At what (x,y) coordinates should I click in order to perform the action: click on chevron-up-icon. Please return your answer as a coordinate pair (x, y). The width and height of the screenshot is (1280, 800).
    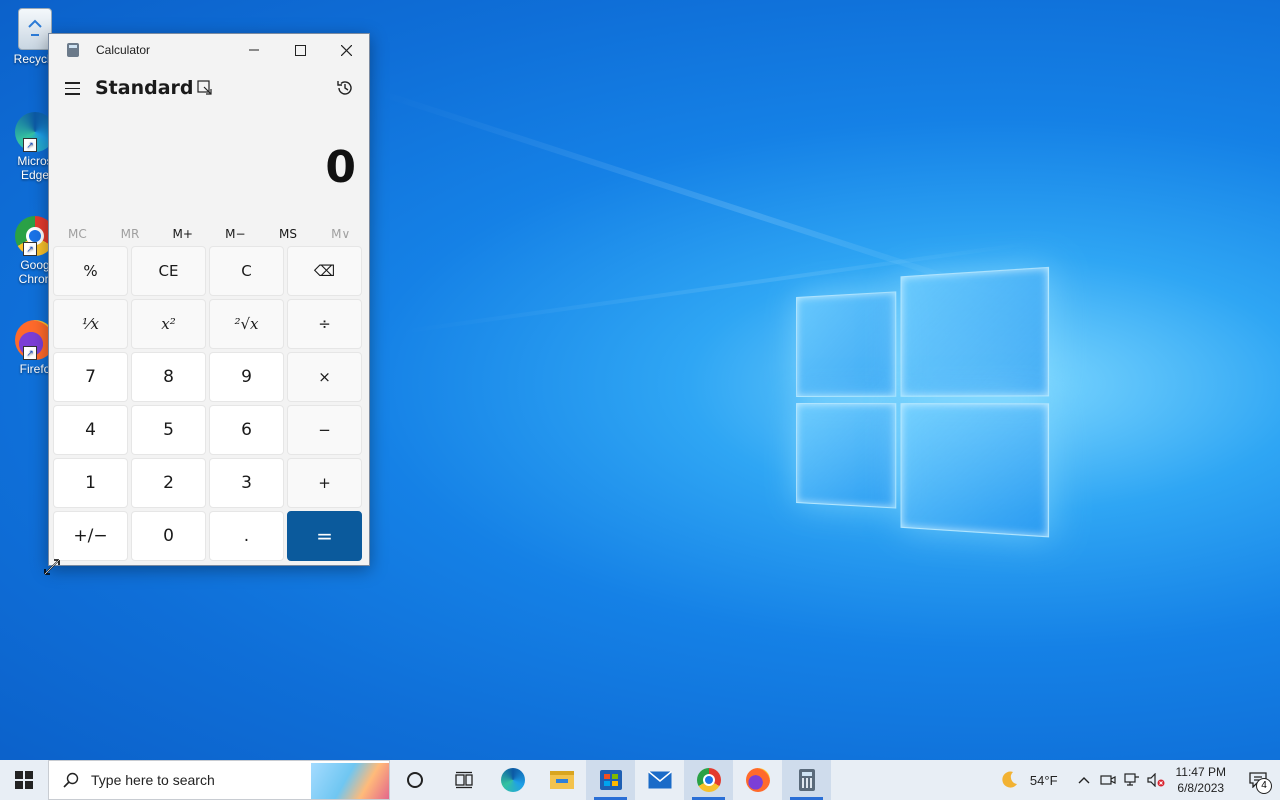
    Looking at the image, I should click on (1084, 780).